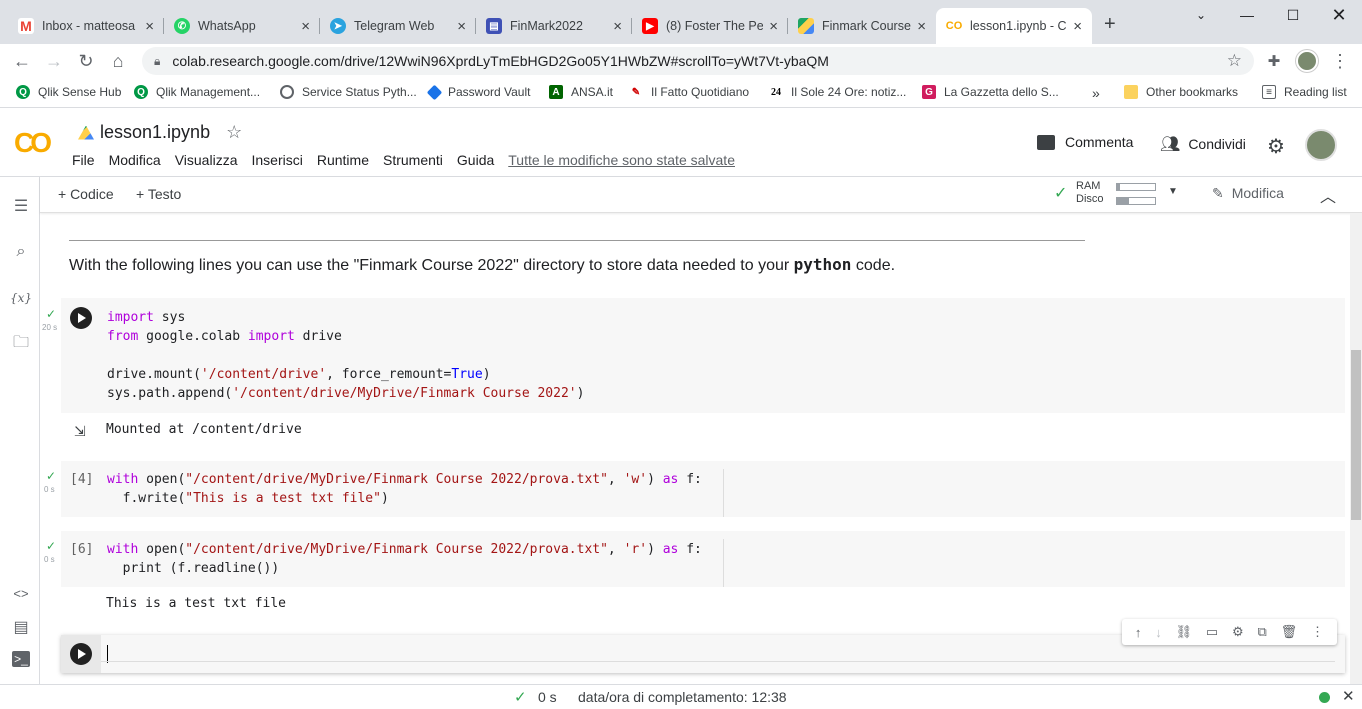  I want to click on reload-button: ↻, so click(86, 61).